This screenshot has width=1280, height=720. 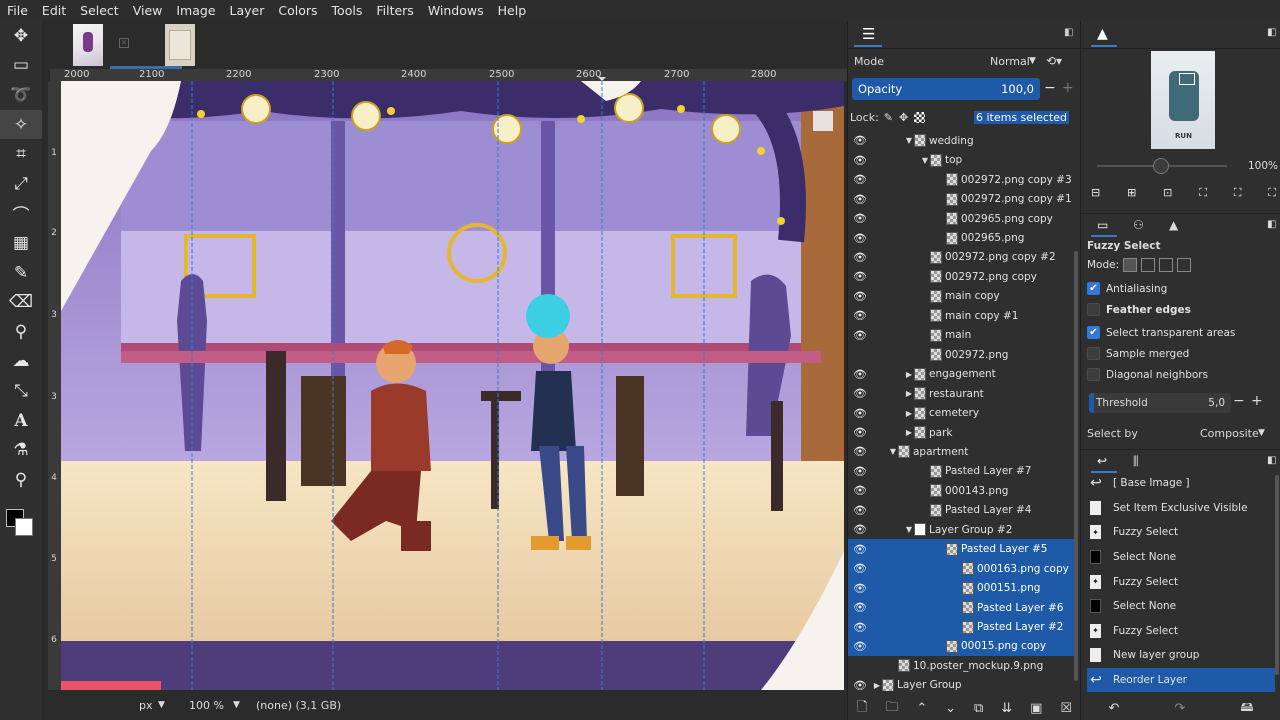 I want to click on layers-tab-icon: ☰, so click(x=868, y=34).